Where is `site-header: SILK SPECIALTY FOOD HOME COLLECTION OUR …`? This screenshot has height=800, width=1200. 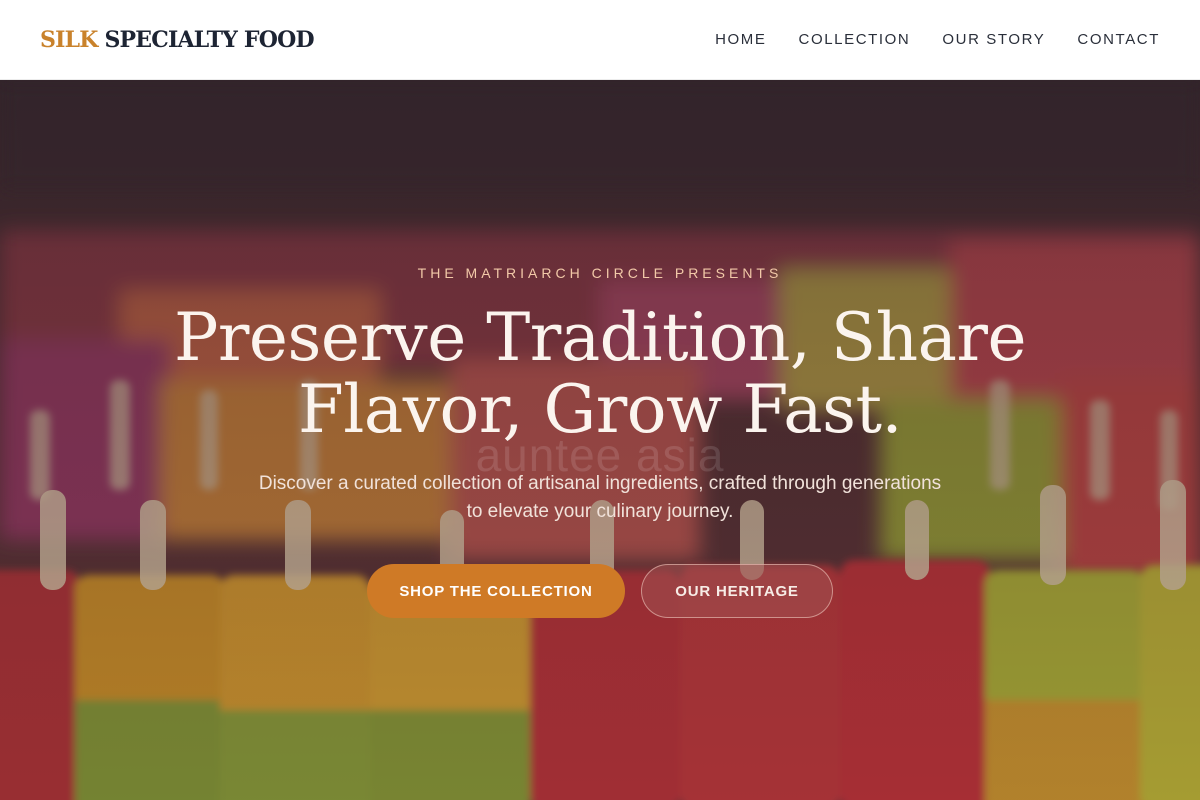
site-header: SILK SPECIALTY FOOD HOME COLLECTION OUR … is located at coordinates (600, 40).